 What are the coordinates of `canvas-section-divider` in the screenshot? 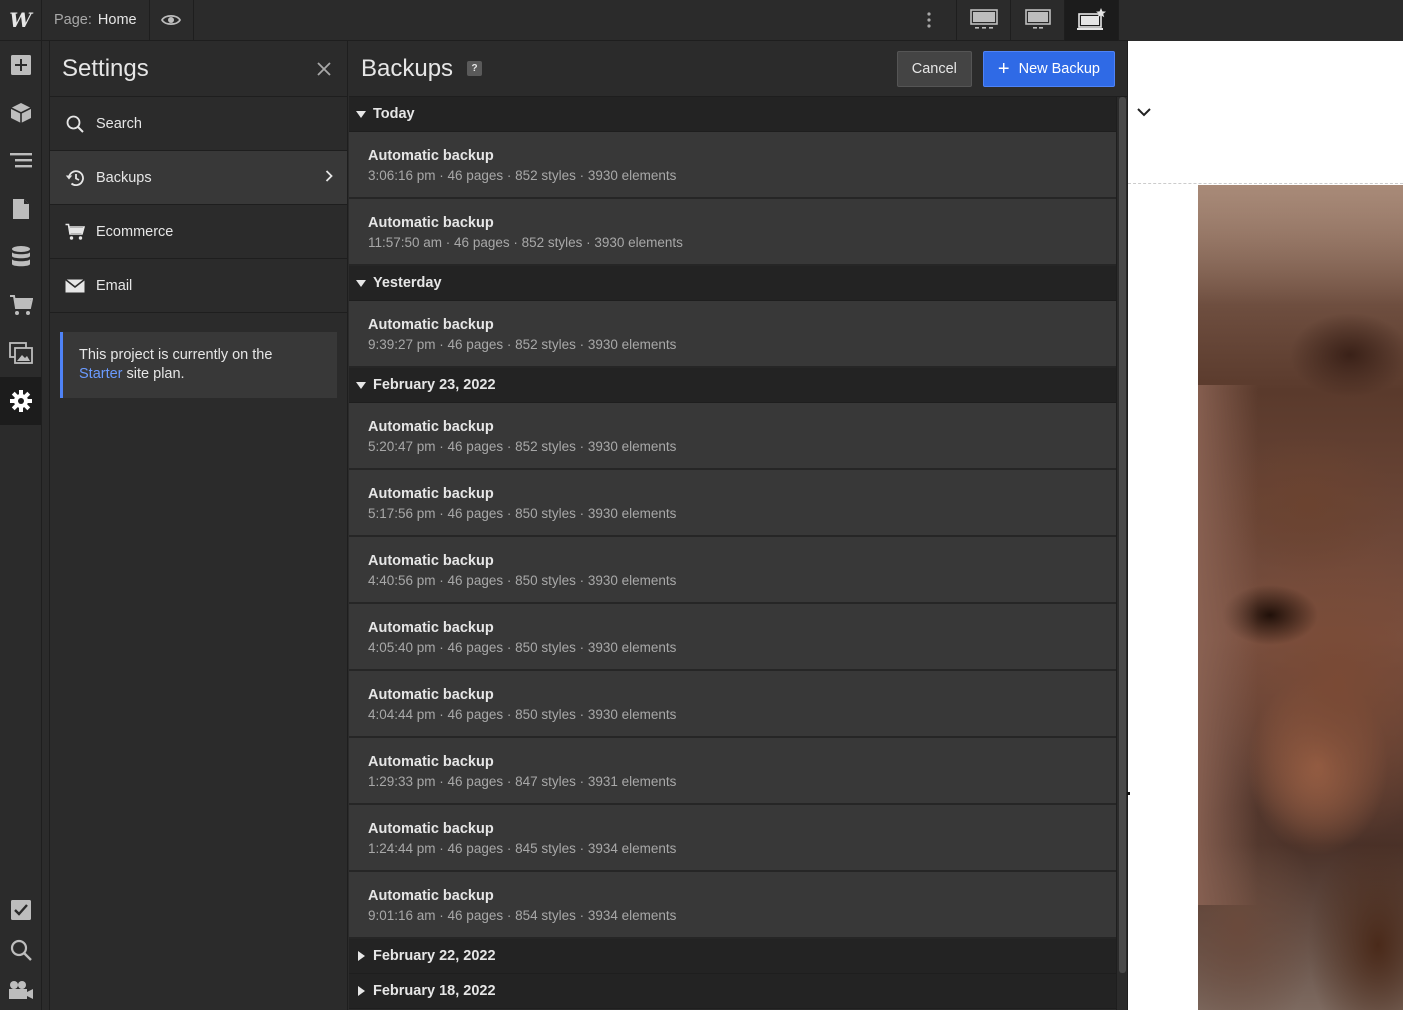 It's located at (1265, 183).